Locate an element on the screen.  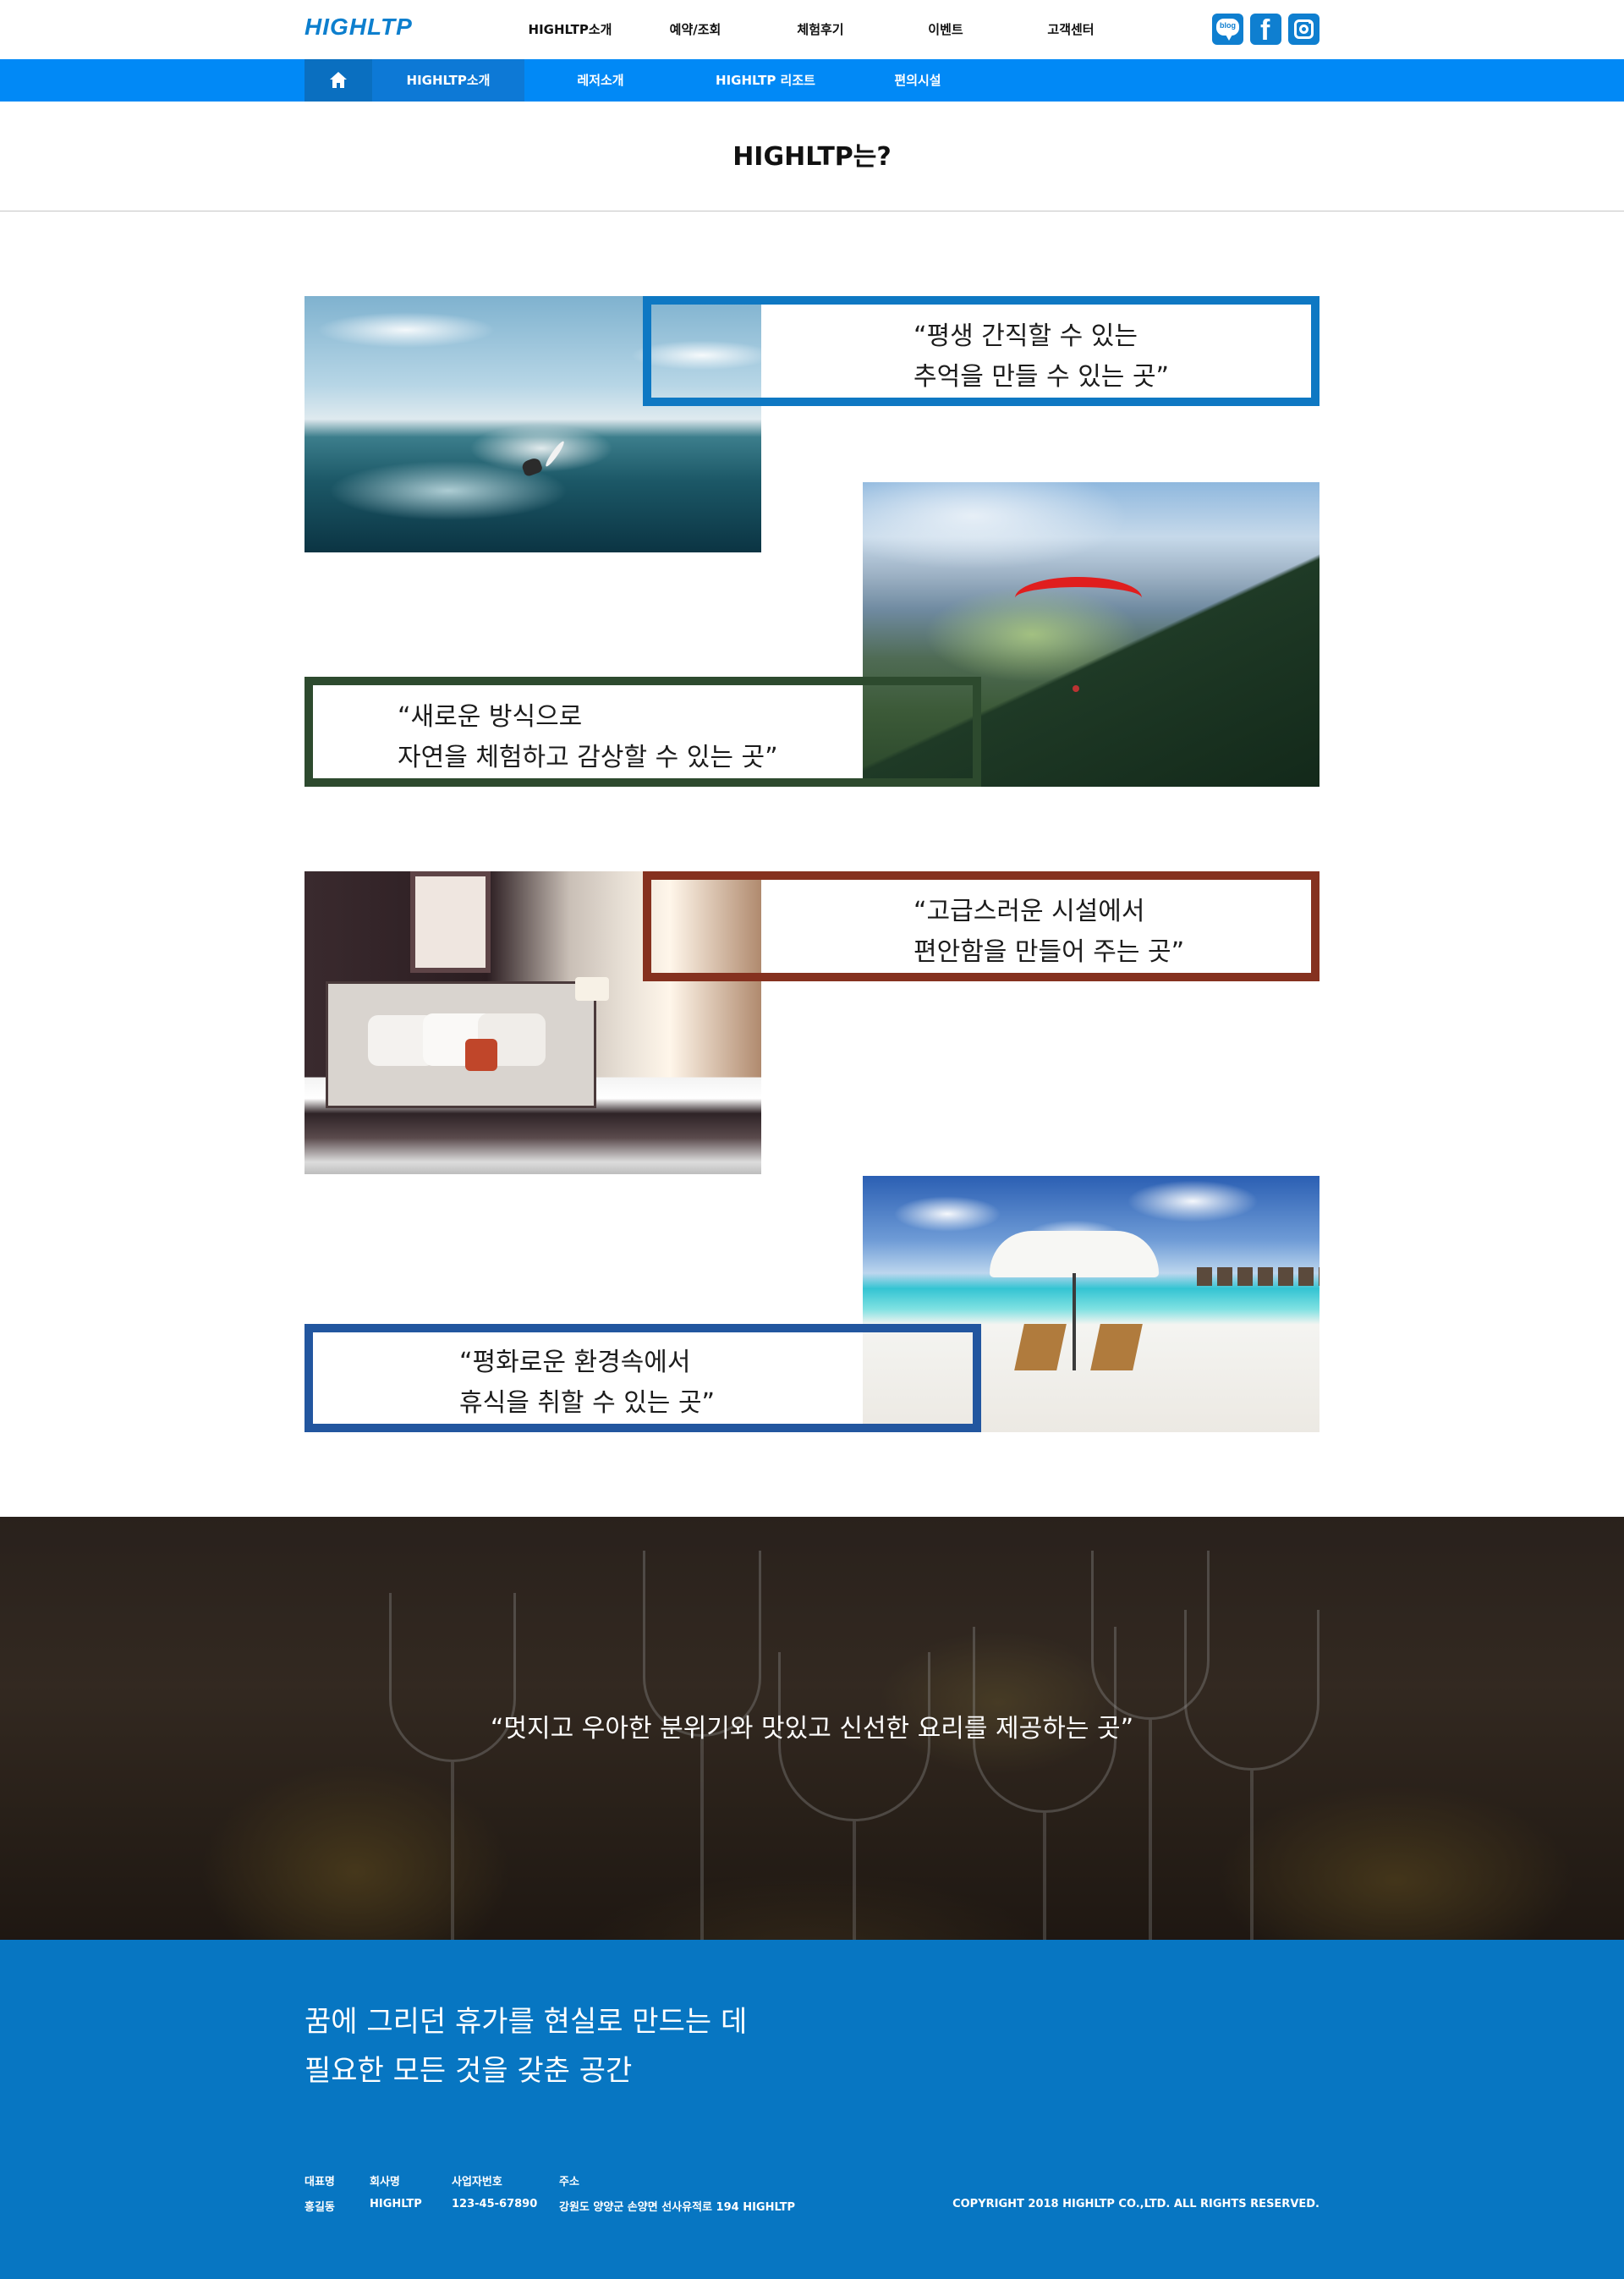
nav-item-reviews: 체험후기 is located at coordinates (820, 29).